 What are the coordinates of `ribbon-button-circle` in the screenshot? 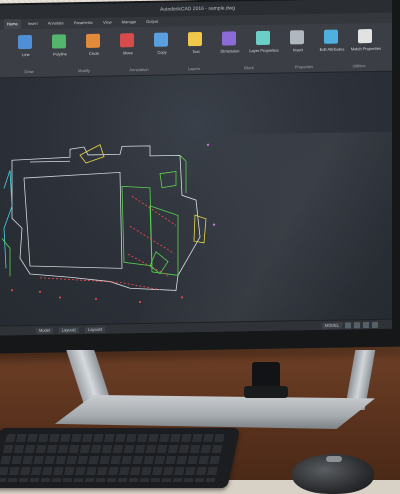 It's located at (93, 40).